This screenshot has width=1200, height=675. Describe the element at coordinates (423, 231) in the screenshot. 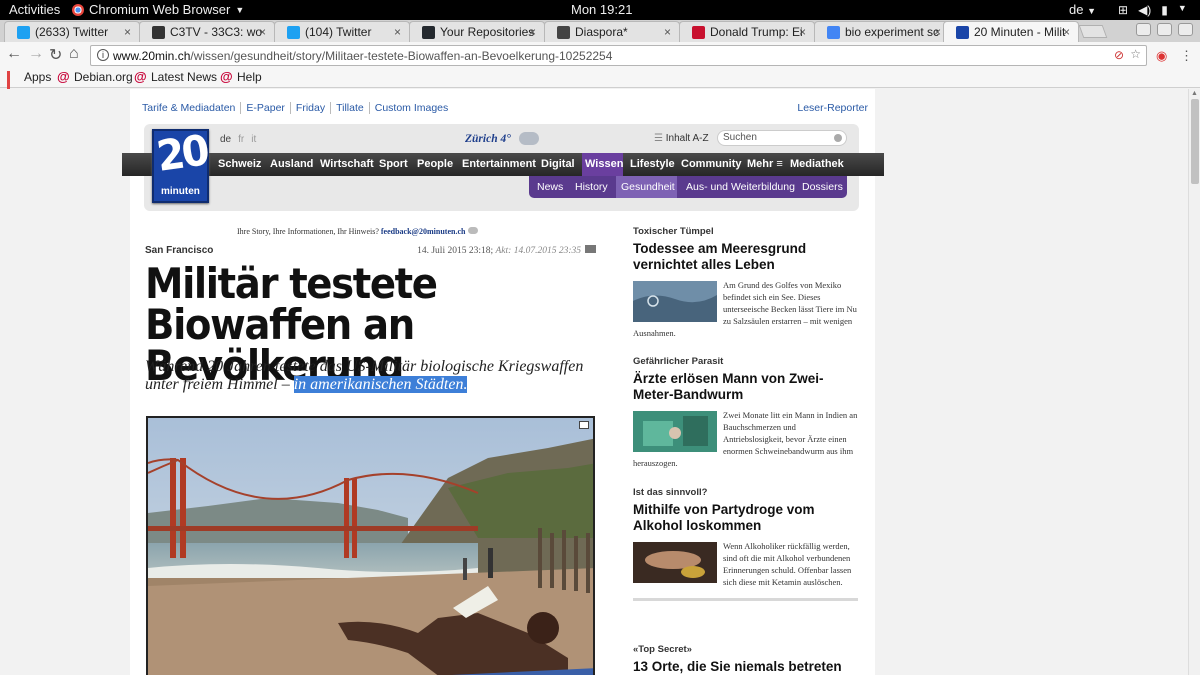

I see `feedback-email-link: feedback@20minuten.ch` at that location.